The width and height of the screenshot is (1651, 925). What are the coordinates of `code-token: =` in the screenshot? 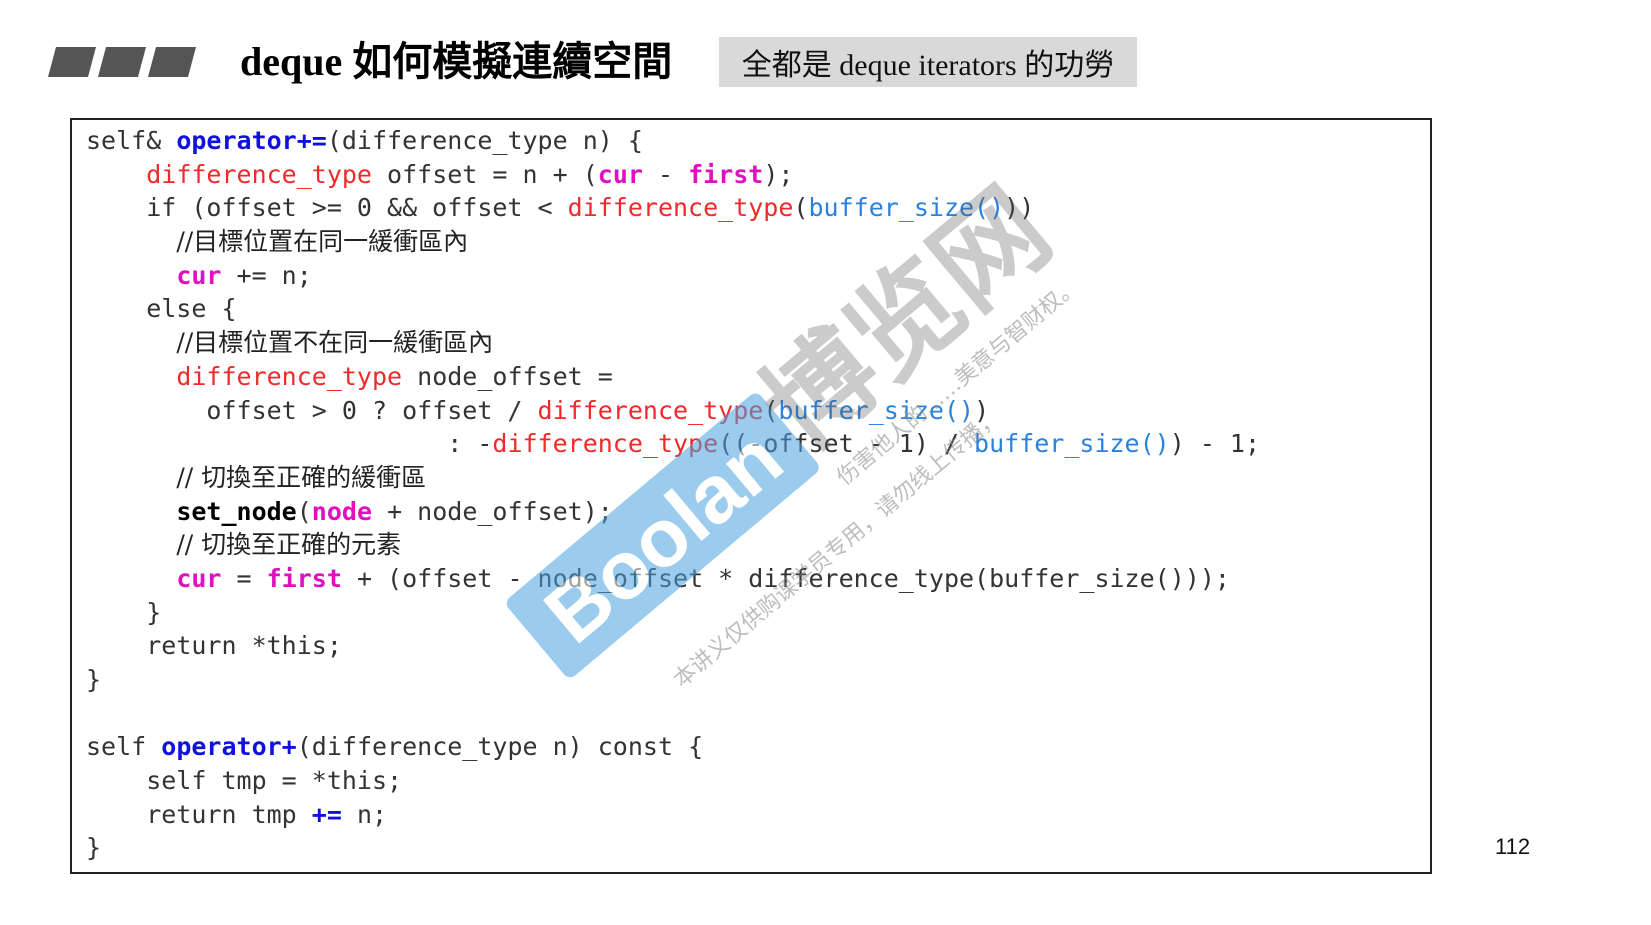 It's located at (244, 578).